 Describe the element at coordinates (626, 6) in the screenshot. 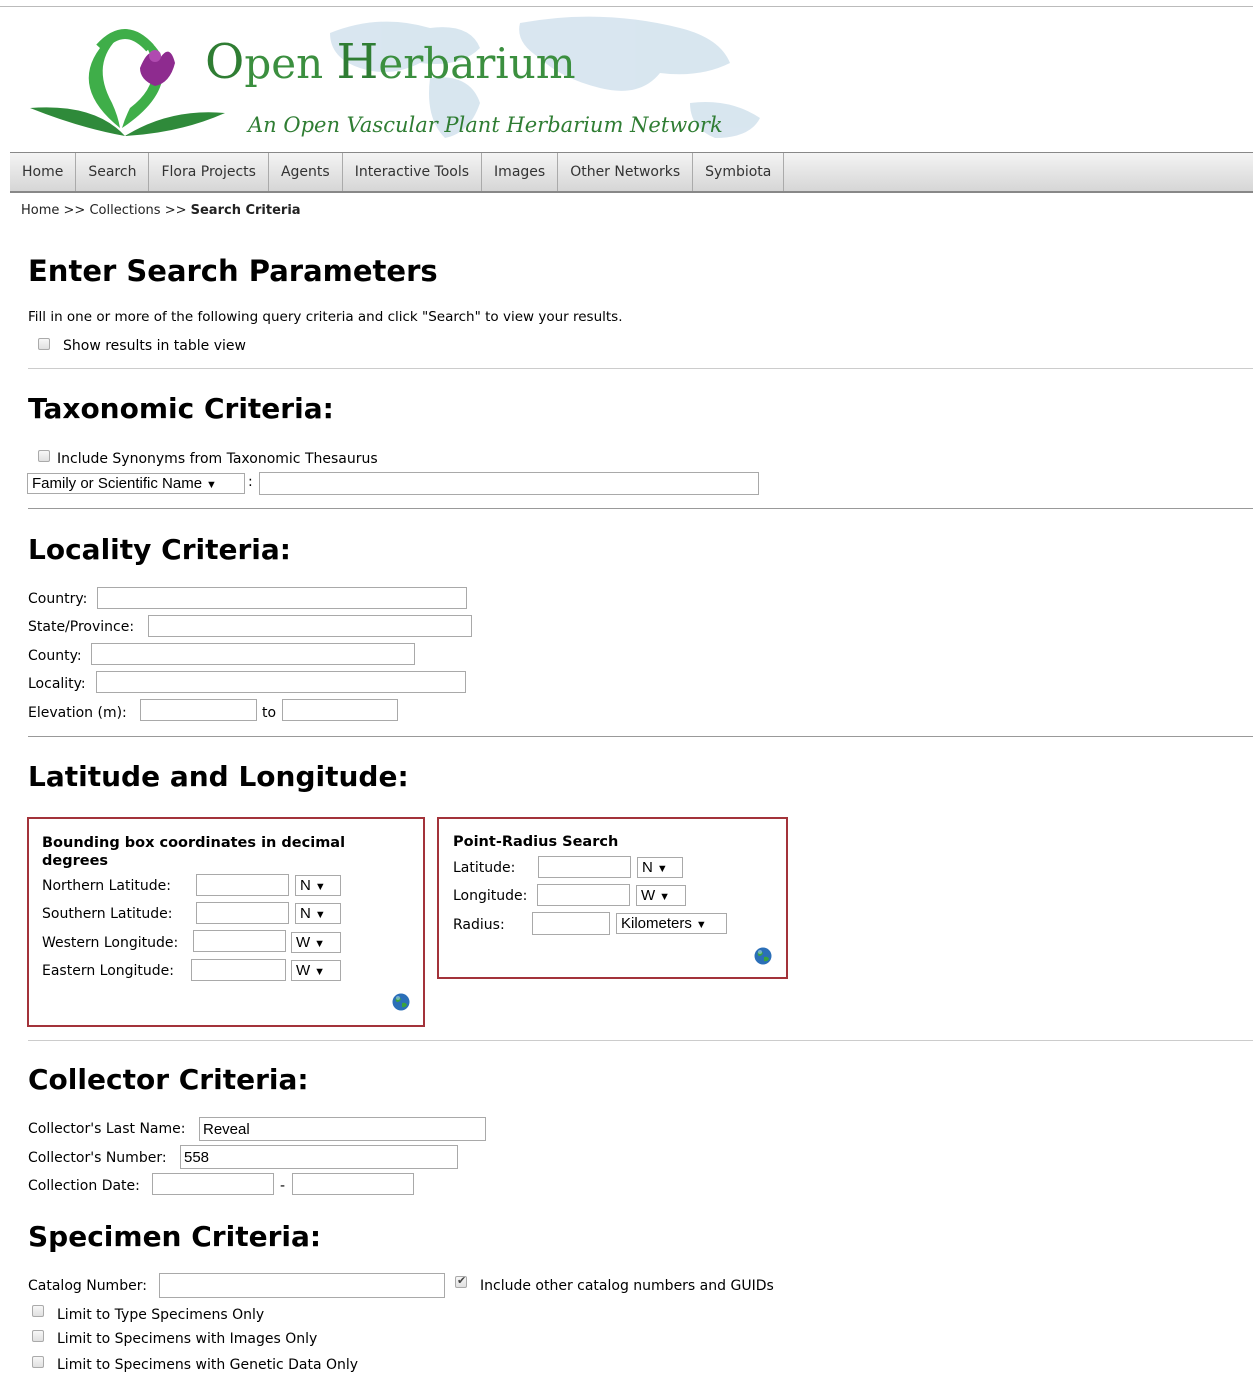

I see `top-rule` at that location.